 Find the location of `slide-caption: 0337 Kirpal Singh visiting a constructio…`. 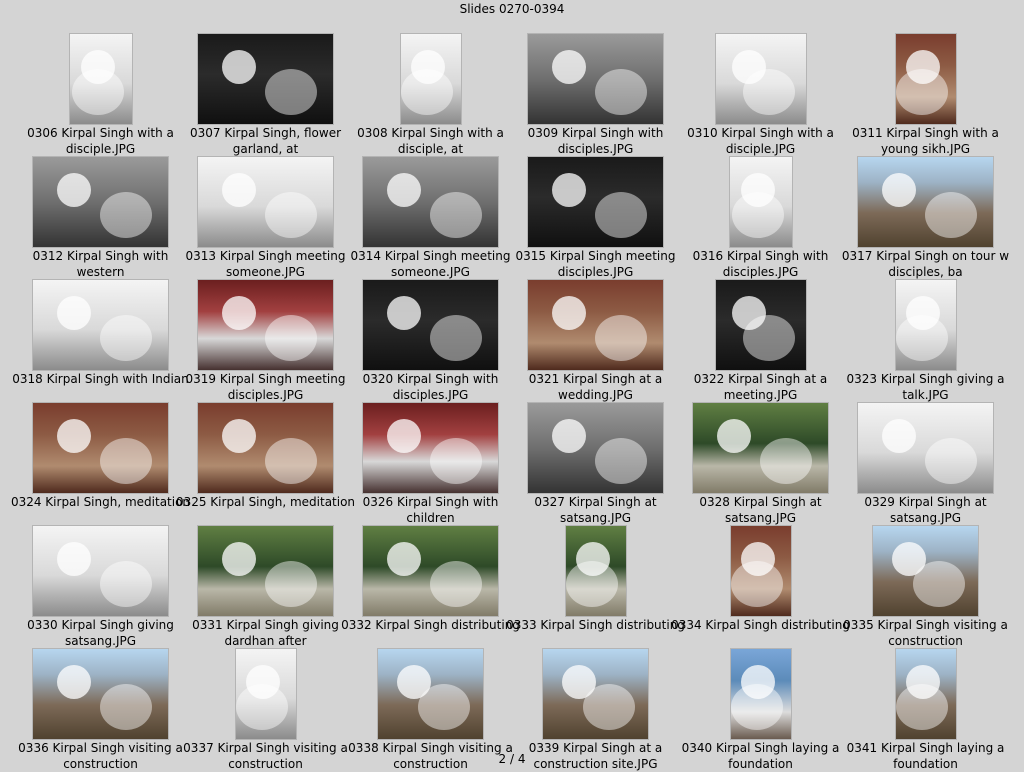

slide-caption: 0337 Kirpal Singh visiting a constructio… is located at coordinates (265, 756).